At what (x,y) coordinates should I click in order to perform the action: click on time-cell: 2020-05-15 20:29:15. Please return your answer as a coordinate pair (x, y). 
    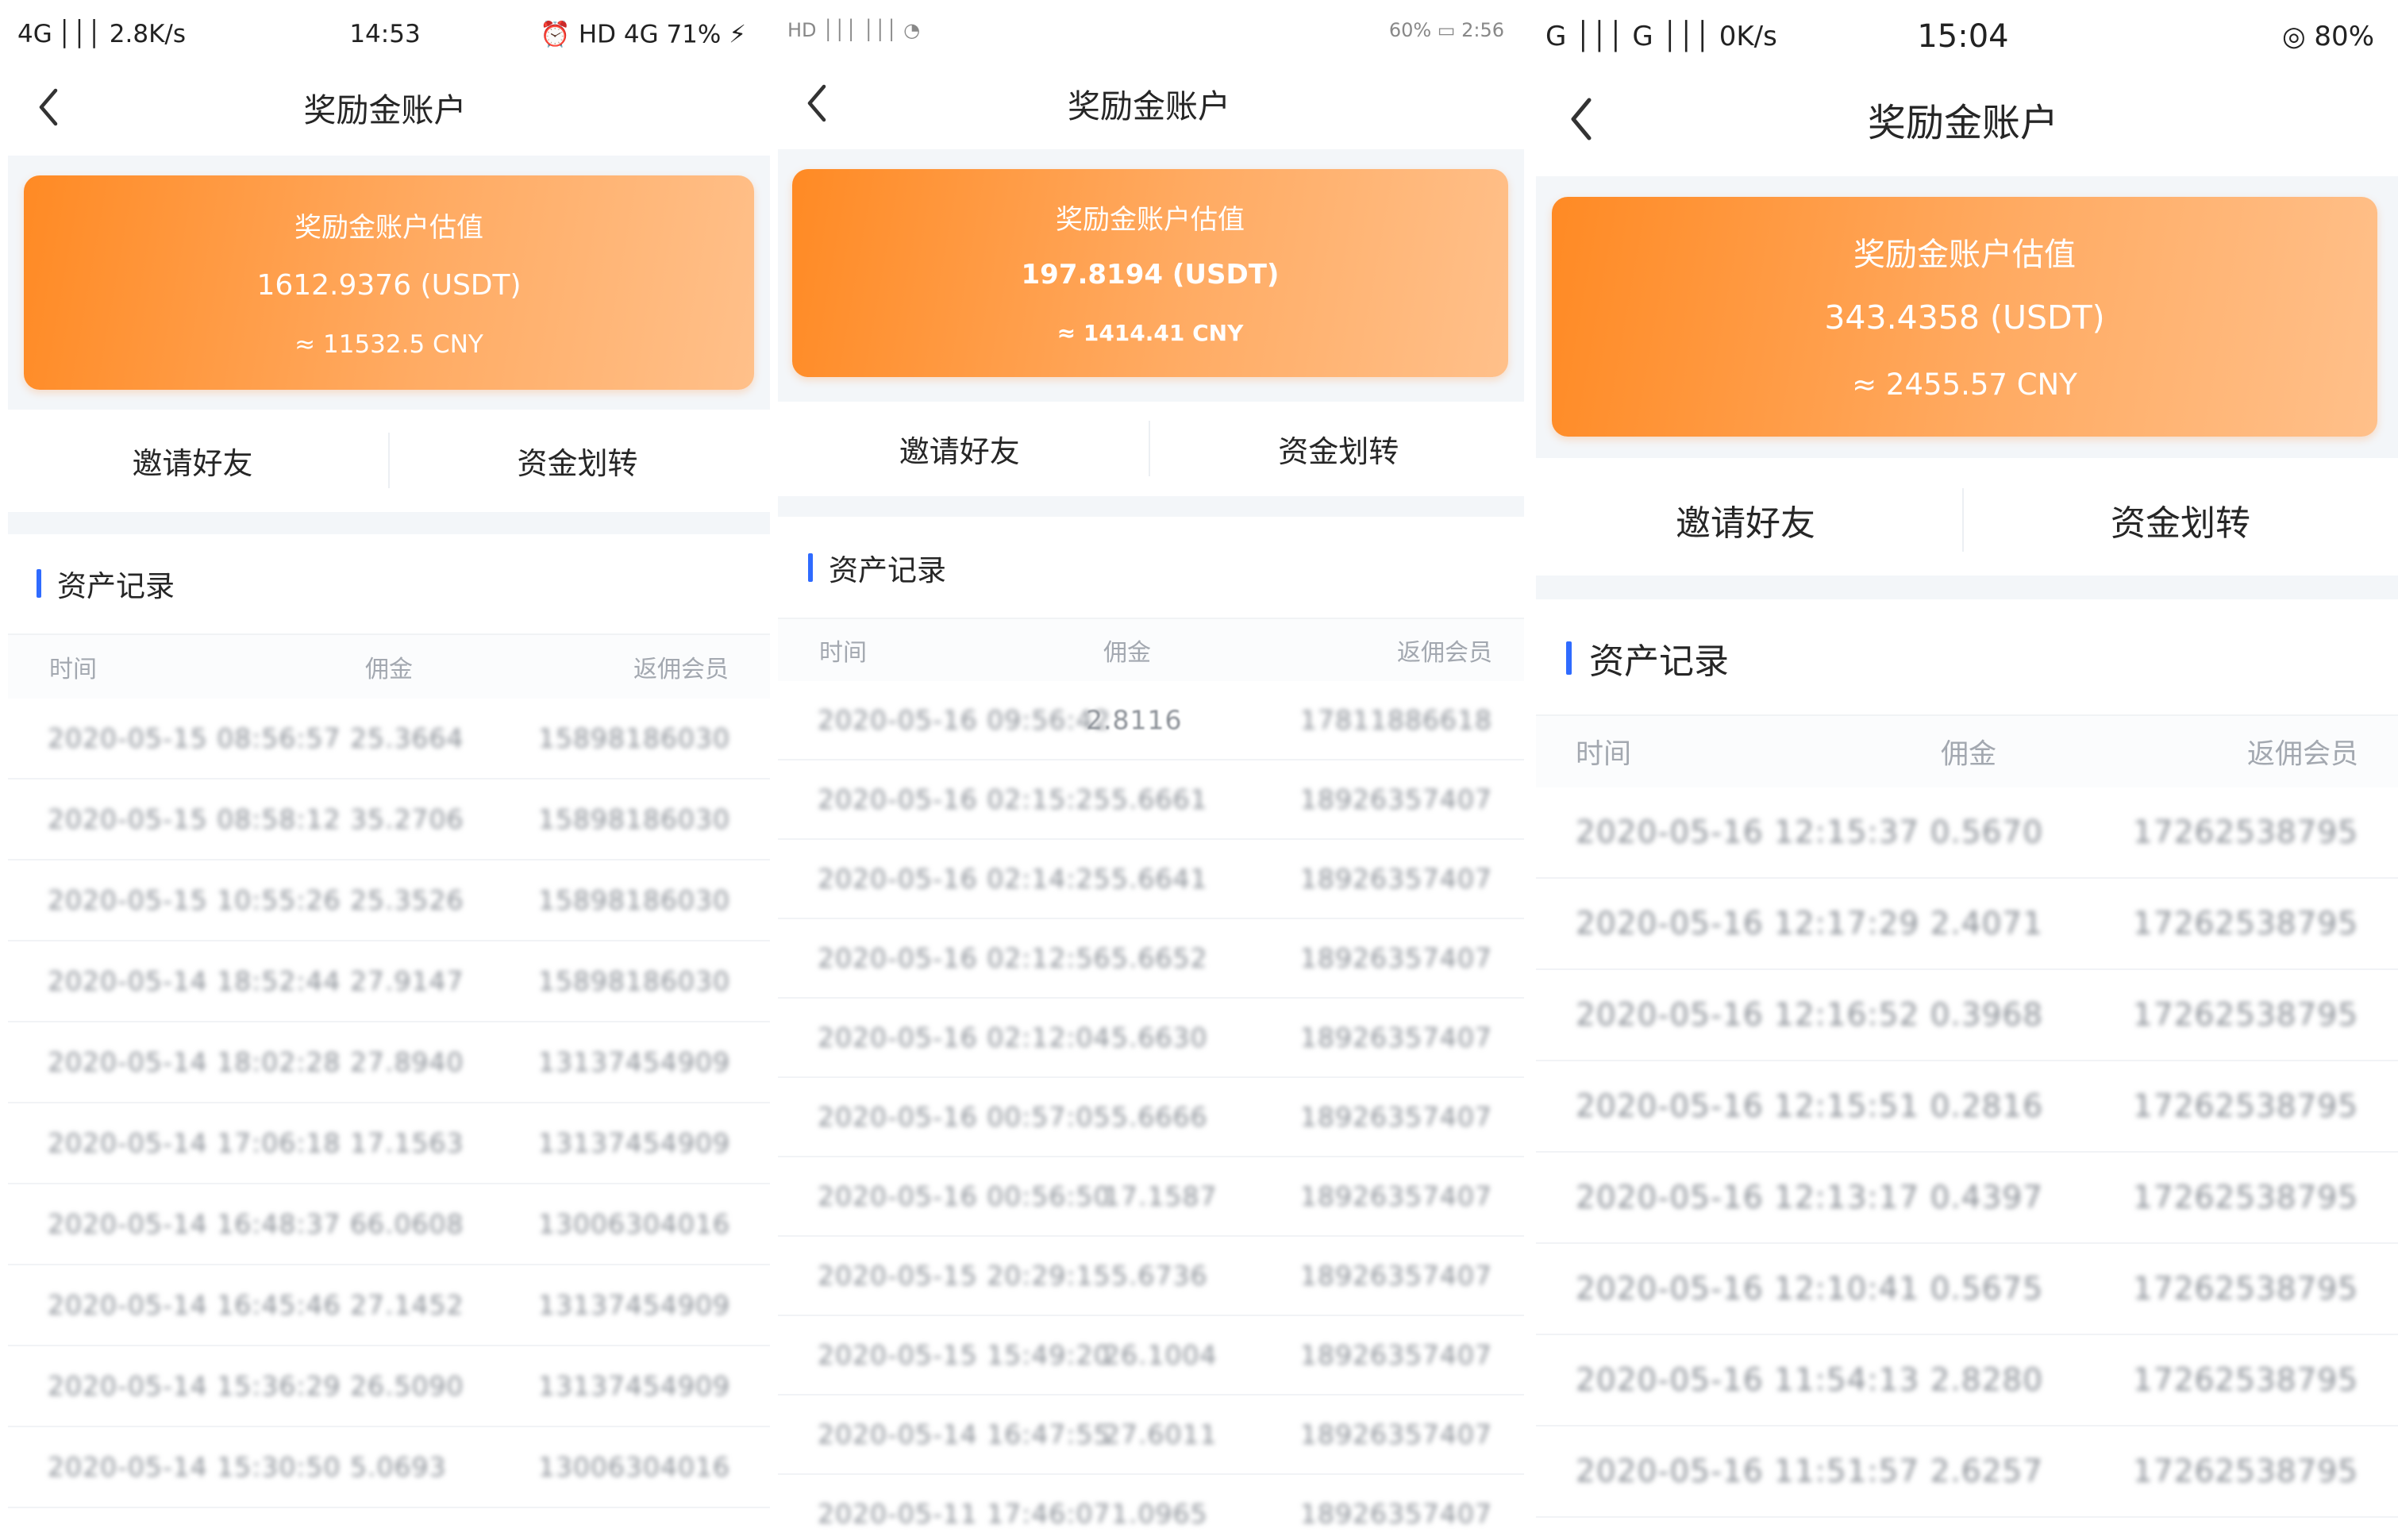
    Looking at the image, I should click on (964, 1276).